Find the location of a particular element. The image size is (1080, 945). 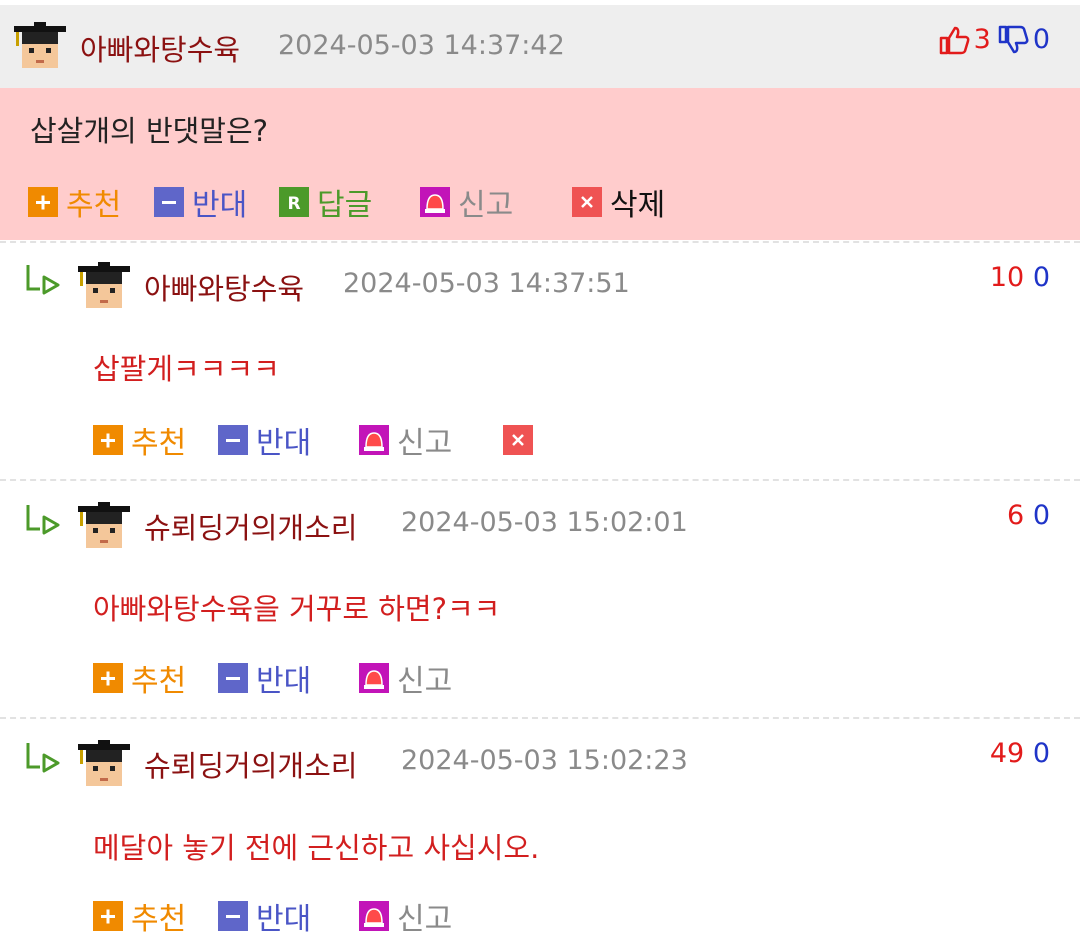

comment-date: 2024-05-03 14:37:51 is located at coordinates (486, 283).